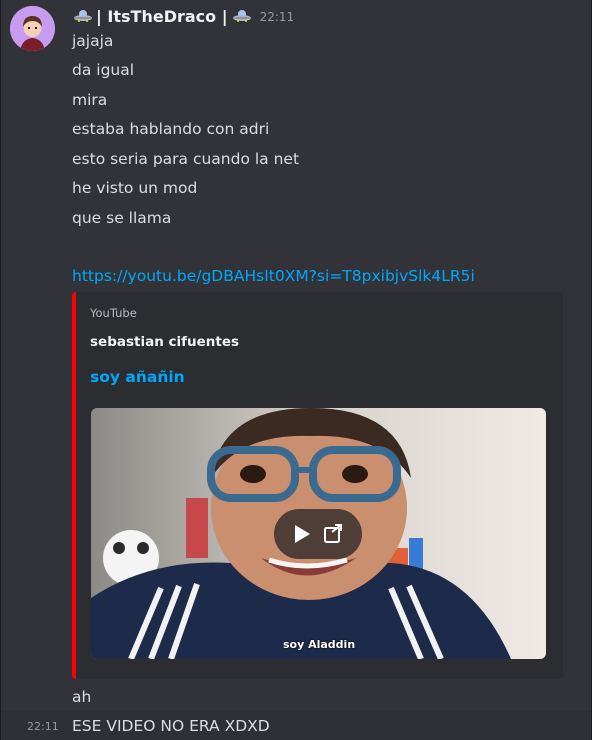 Image resolution: width=592 pixels, height=740 pixels. I want to click on message-line: jajaja, so click(93, 41).